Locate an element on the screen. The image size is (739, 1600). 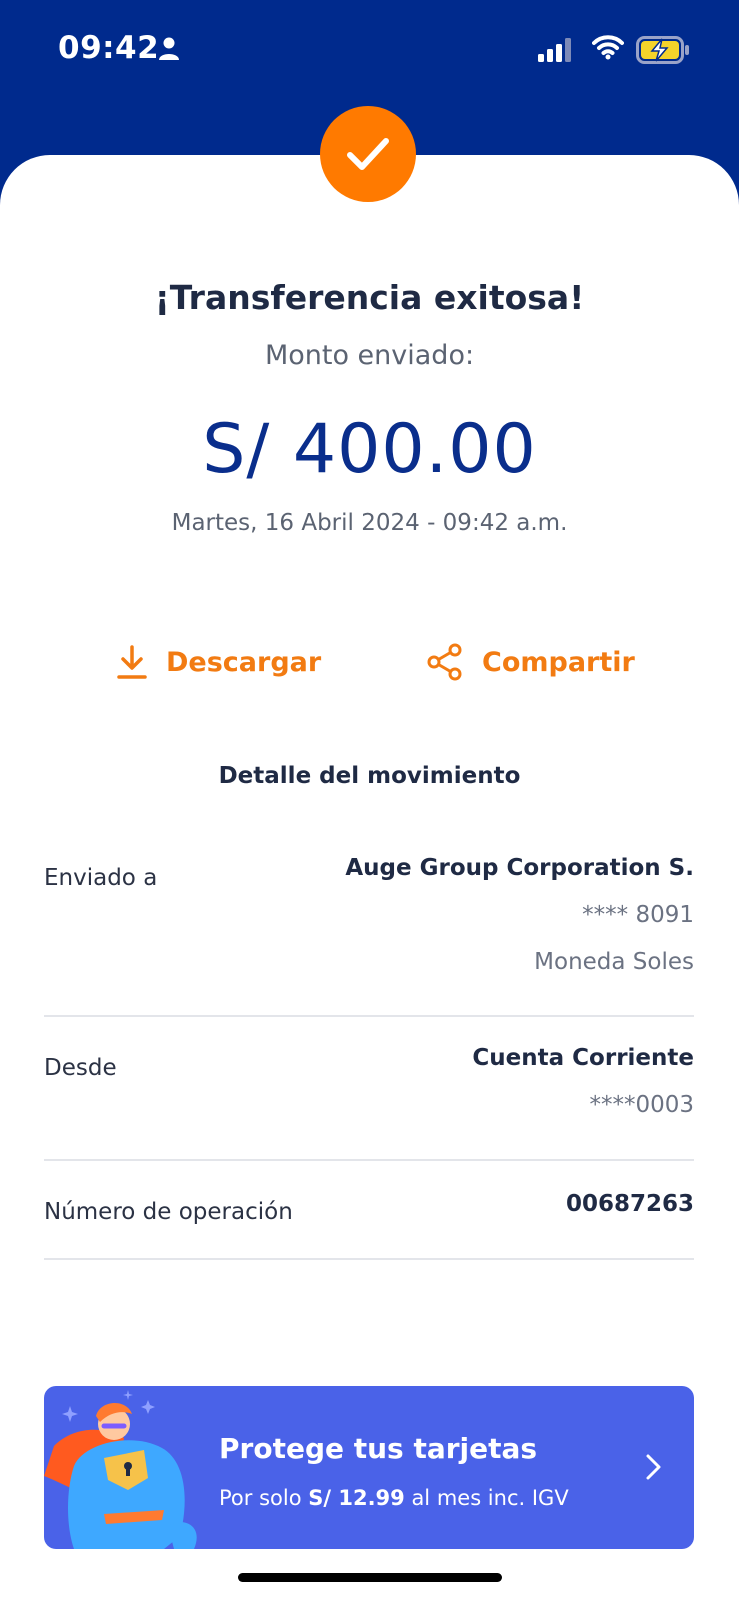
home-indicator is located at coordinates (370, 1577).